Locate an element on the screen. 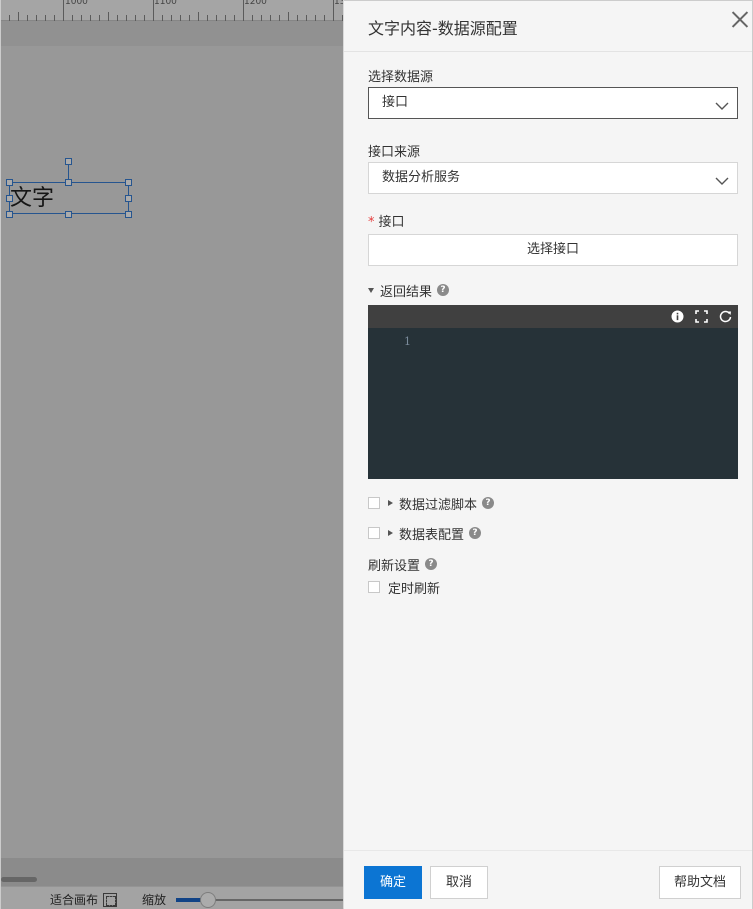 This screenshot has width=753, height=909. table-config-label: 数据表配置 is located at coordinates (432, 535).